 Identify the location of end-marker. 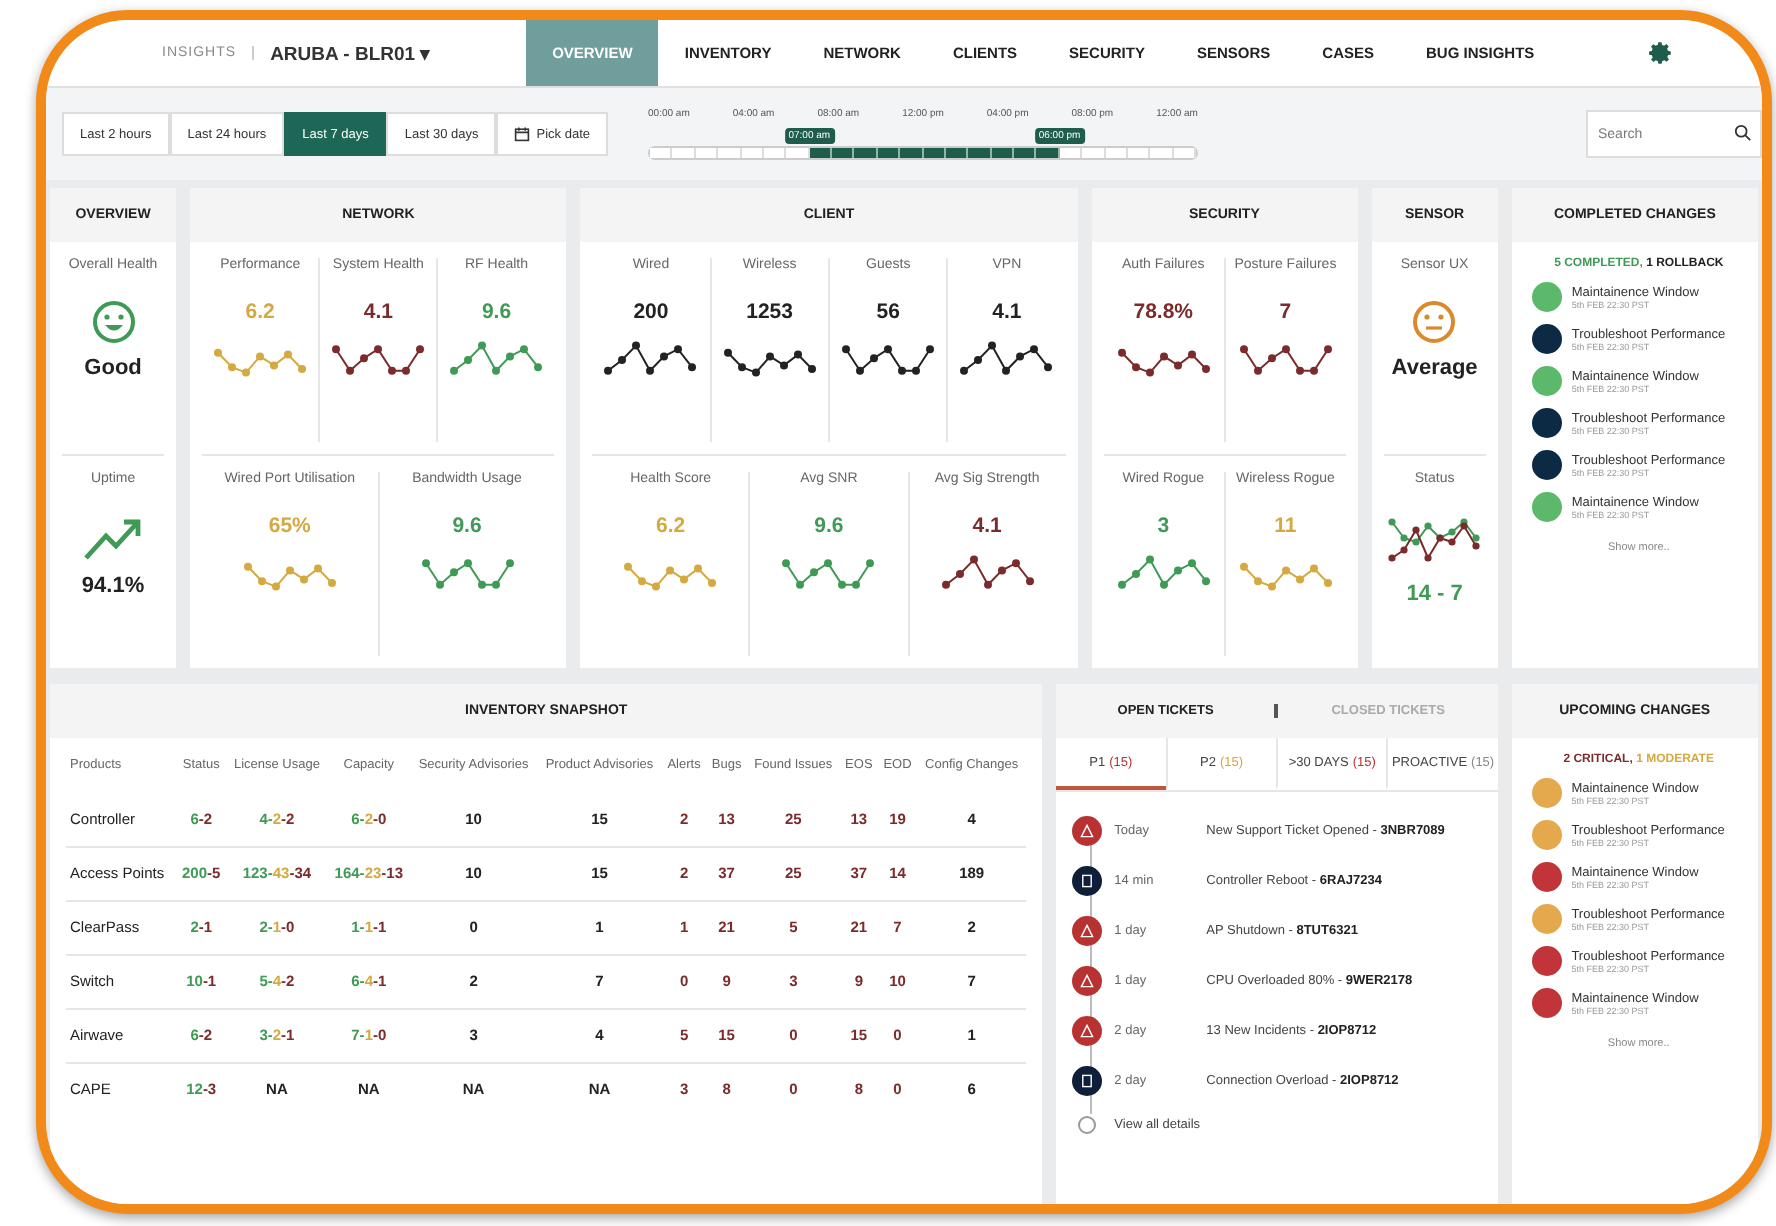
(1087, 1125).